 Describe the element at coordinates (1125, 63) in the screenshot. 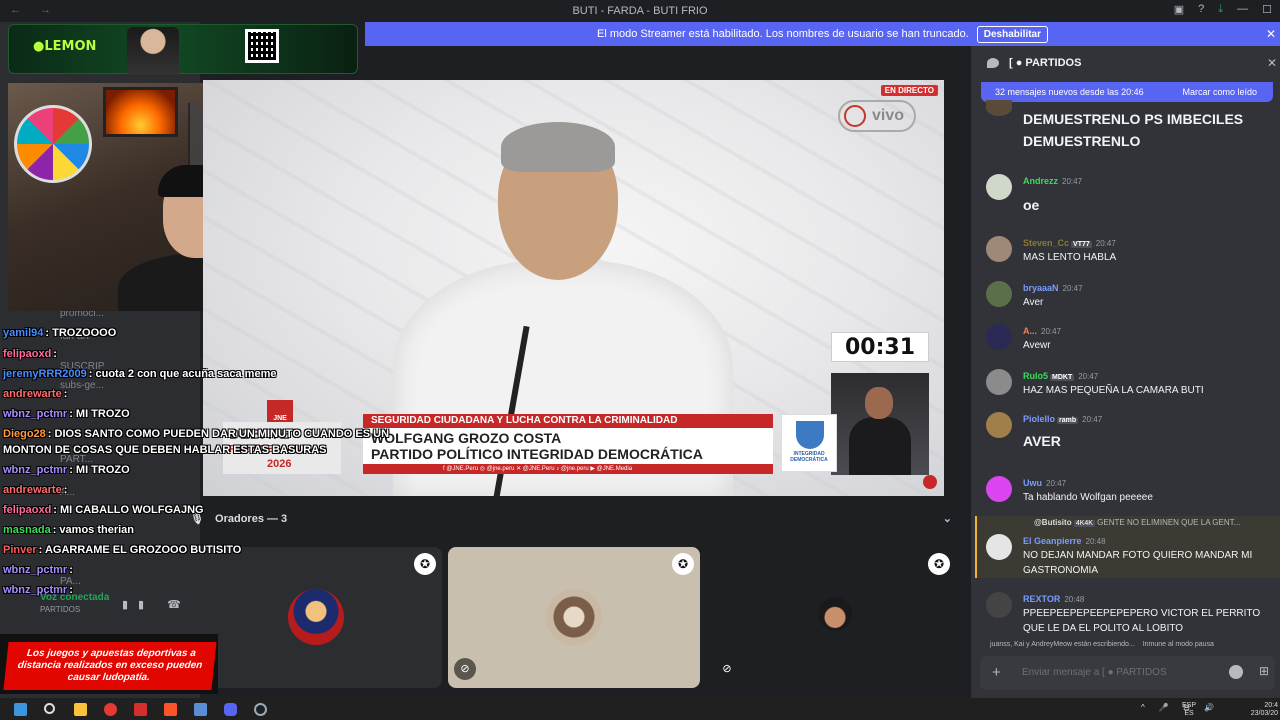

I see `chat-header: [ ● PARTIDOS ✕` at that location.